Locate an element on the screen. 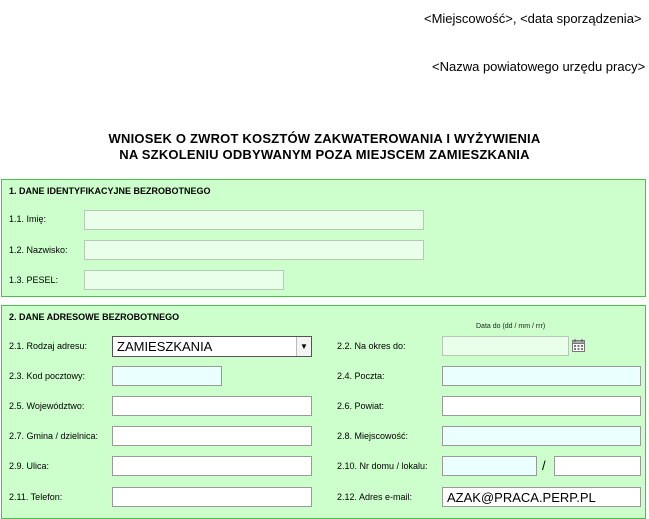 The height and width of the screenshot is (519, 649). commune-field is located at coordinates (212, 436).